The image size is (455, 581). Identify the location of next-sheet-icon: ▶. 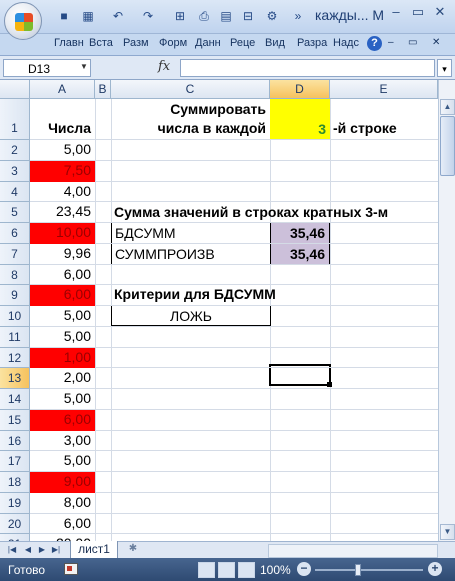
(42, 550).